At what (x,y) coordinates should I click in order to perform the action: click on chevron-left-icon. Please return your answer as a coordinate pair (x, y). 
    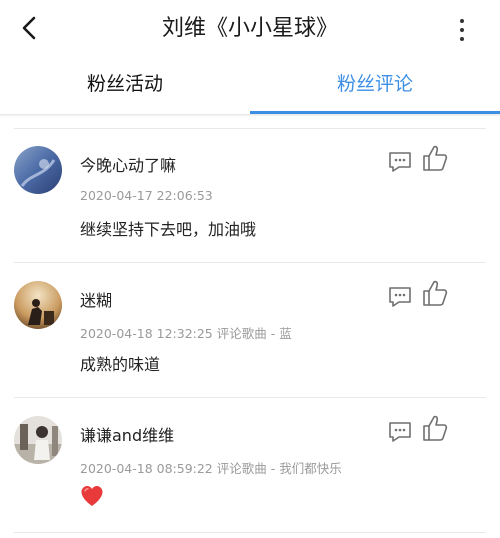
    Looking at the image, I should click on (29, 28).